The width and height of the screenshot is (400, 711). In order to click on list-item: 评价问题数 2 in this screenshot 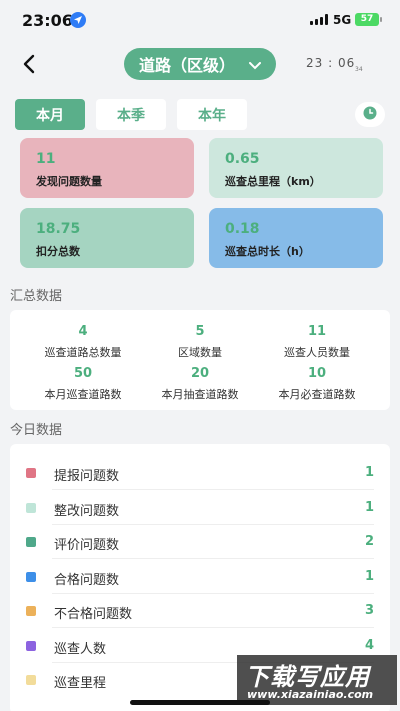, I will do `click(200, 542)`.